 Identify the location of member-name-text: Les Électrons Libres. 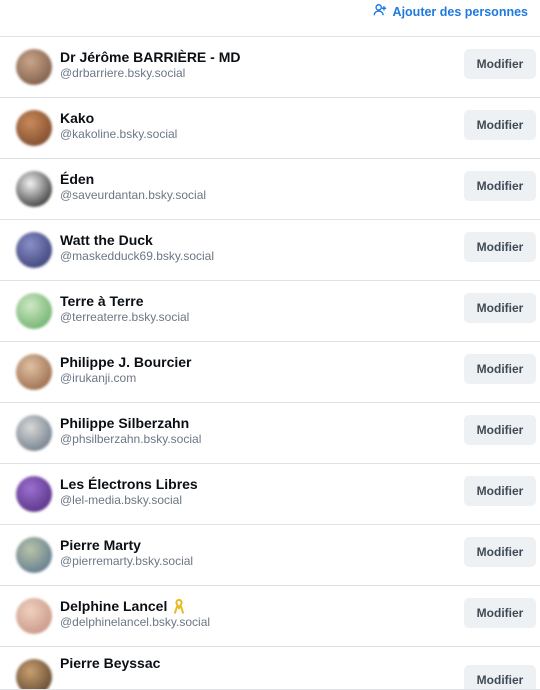
(129, 484).